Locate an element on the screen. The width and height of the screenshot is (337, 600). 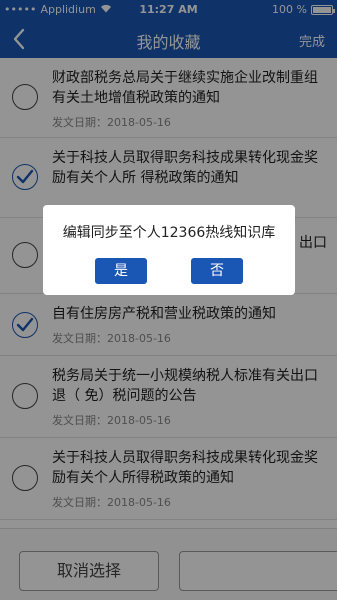
yes-button: 是 is located at coordinates (121, 271).